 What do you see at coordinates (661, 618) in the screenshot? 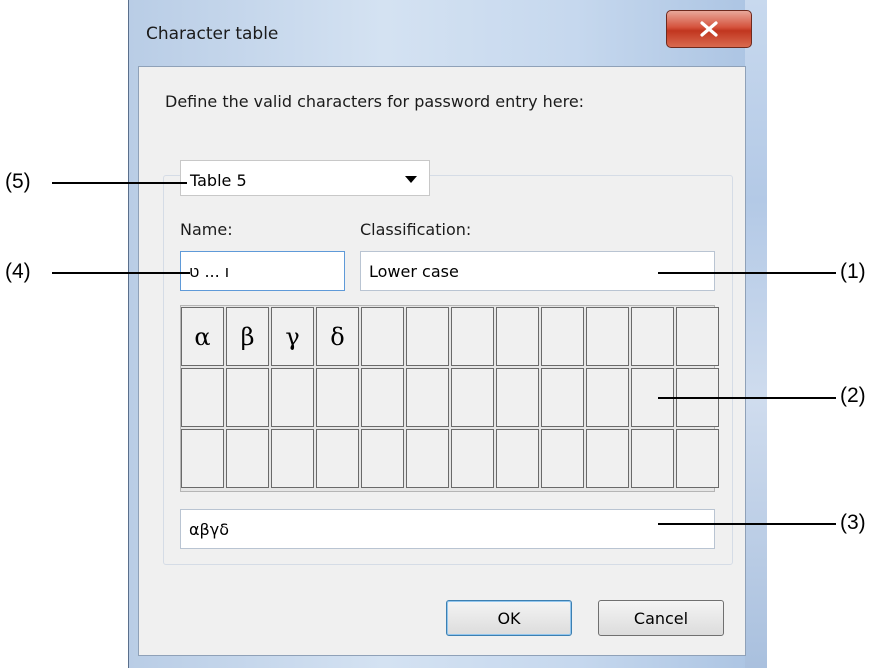
I see `cancel-button: Cancel` at bounding box center [661, 618].